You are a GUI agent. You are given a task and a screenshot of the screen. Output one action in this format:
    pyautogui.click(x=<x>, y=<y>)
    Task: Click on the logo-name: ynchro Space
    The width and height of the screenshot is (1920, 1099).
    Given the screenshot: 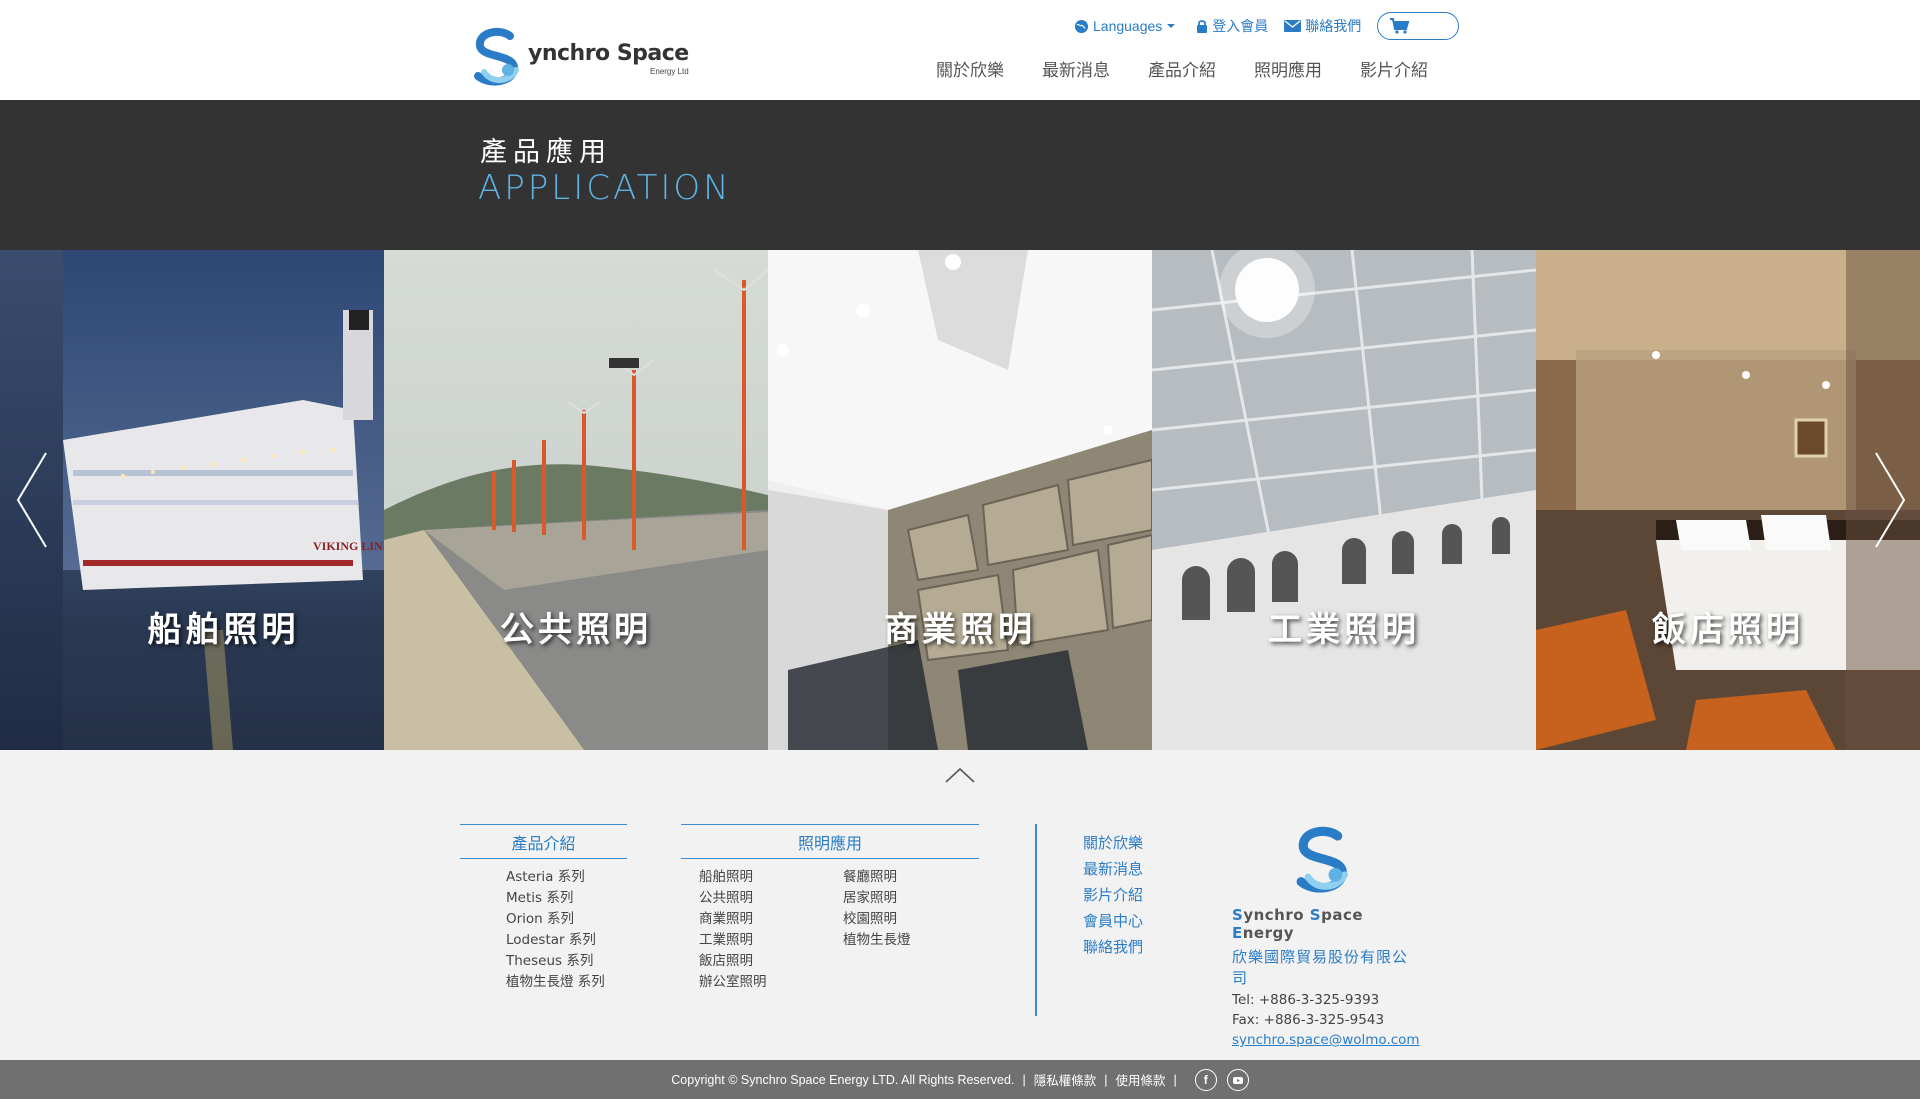 What is the action you would take?
    pyautogui.click(x=608, y=53)
    